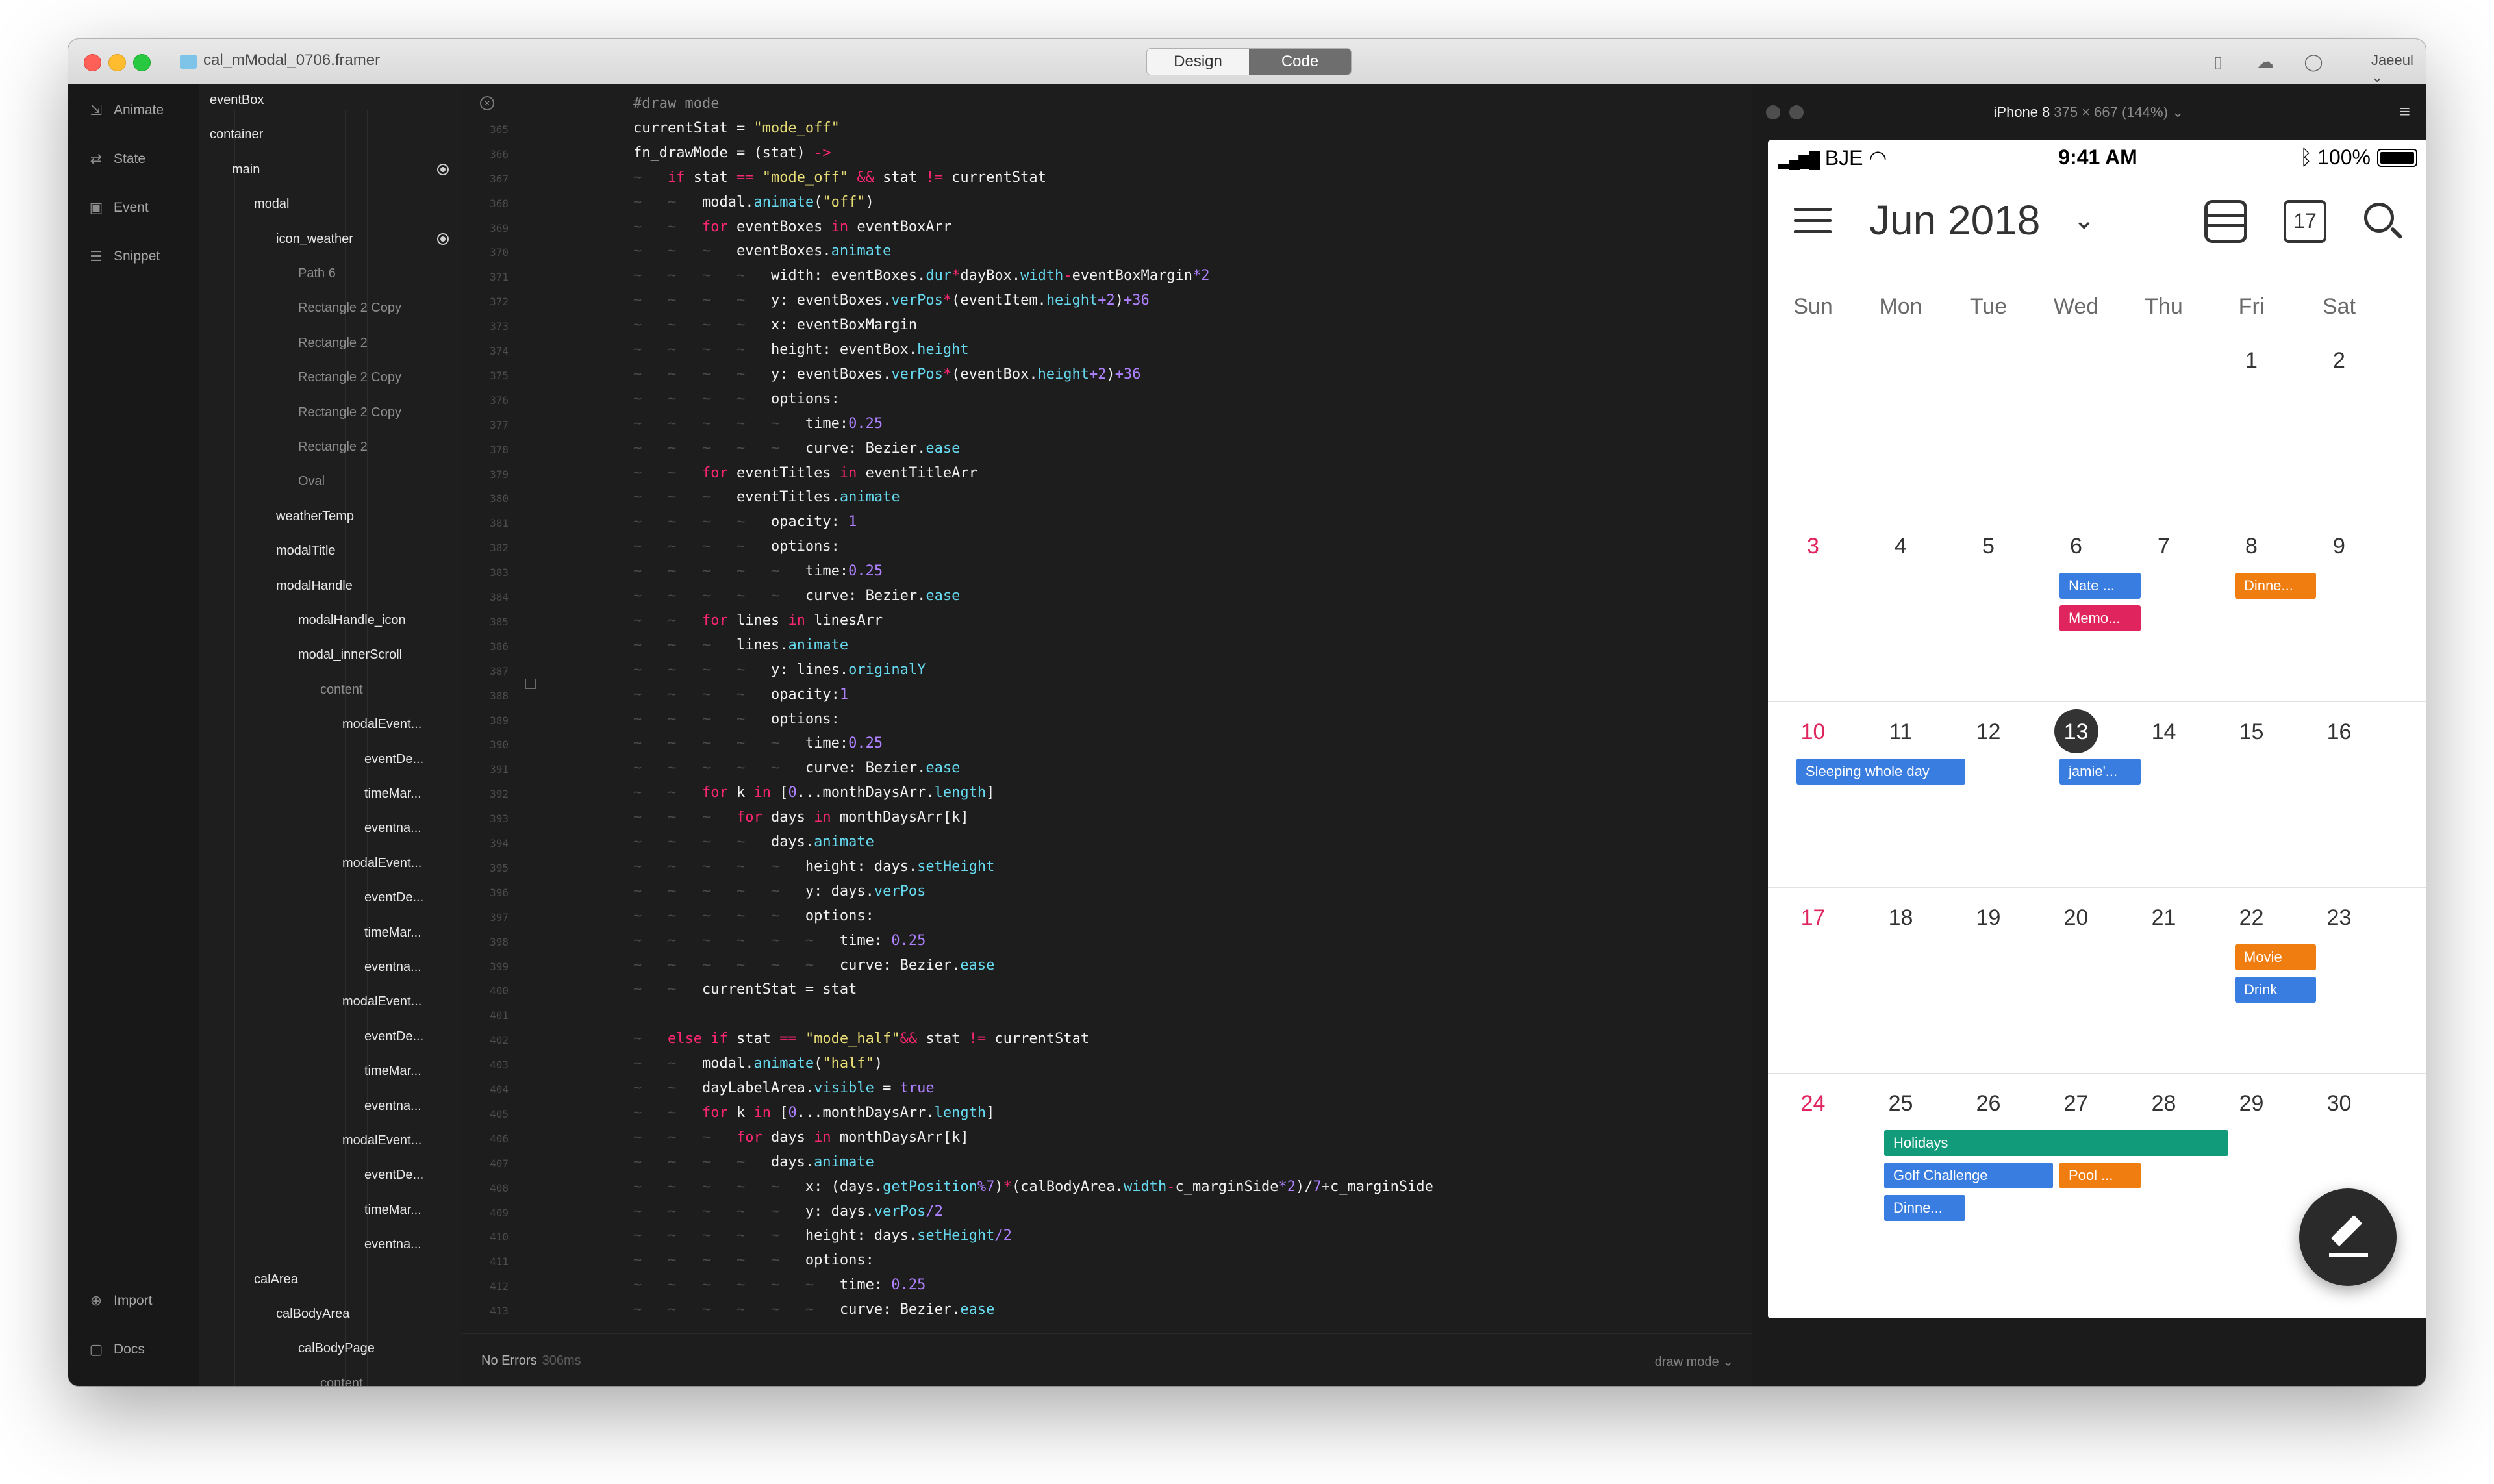 The height and width of the screenshot is (1484, 2494). I want to click on comment-icon: ◯, so click(2313, 62).